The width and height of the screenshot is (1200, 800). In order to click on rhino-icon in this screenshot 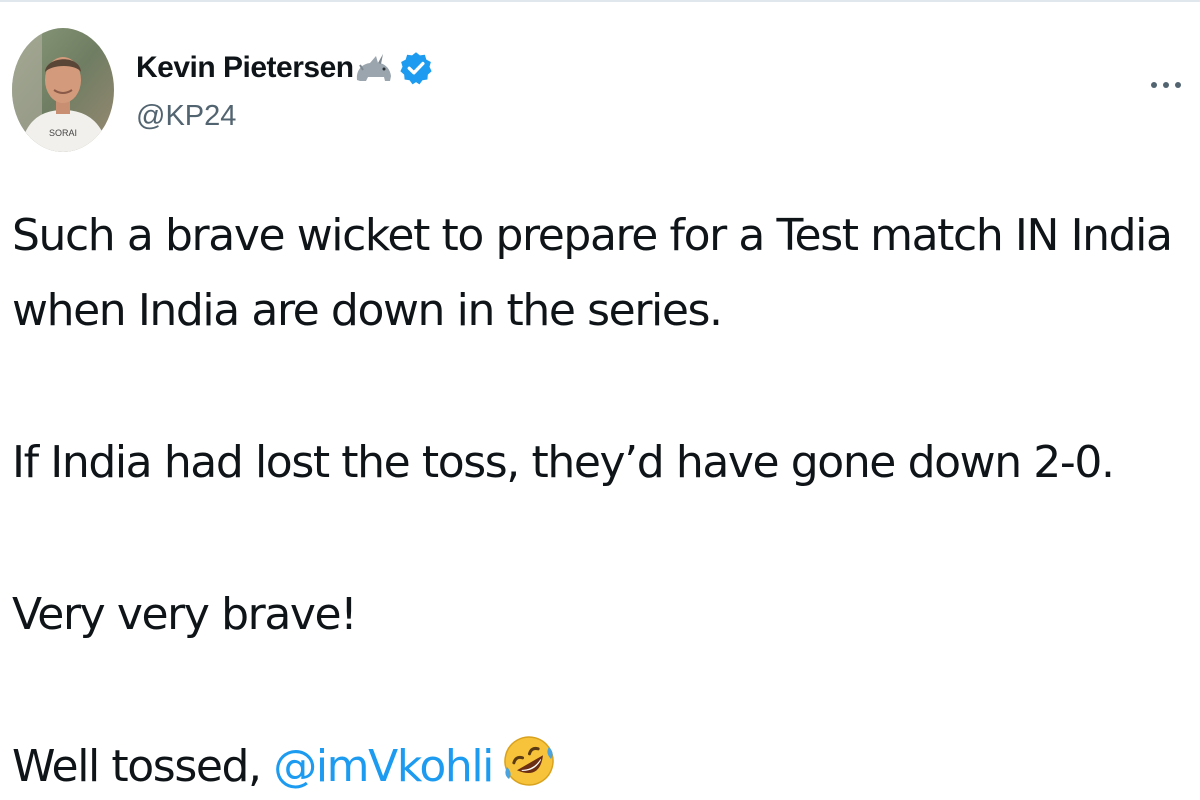, I will do `click(374, 68)`.